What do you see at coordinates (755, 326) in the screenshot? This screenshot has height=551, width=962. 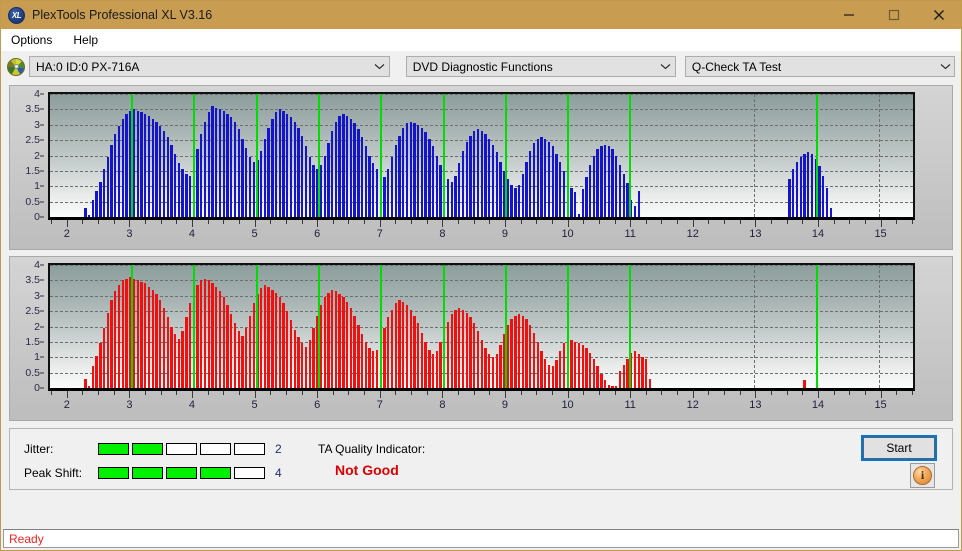 I see `gridline-vertical` at bounding box center [755, 326].